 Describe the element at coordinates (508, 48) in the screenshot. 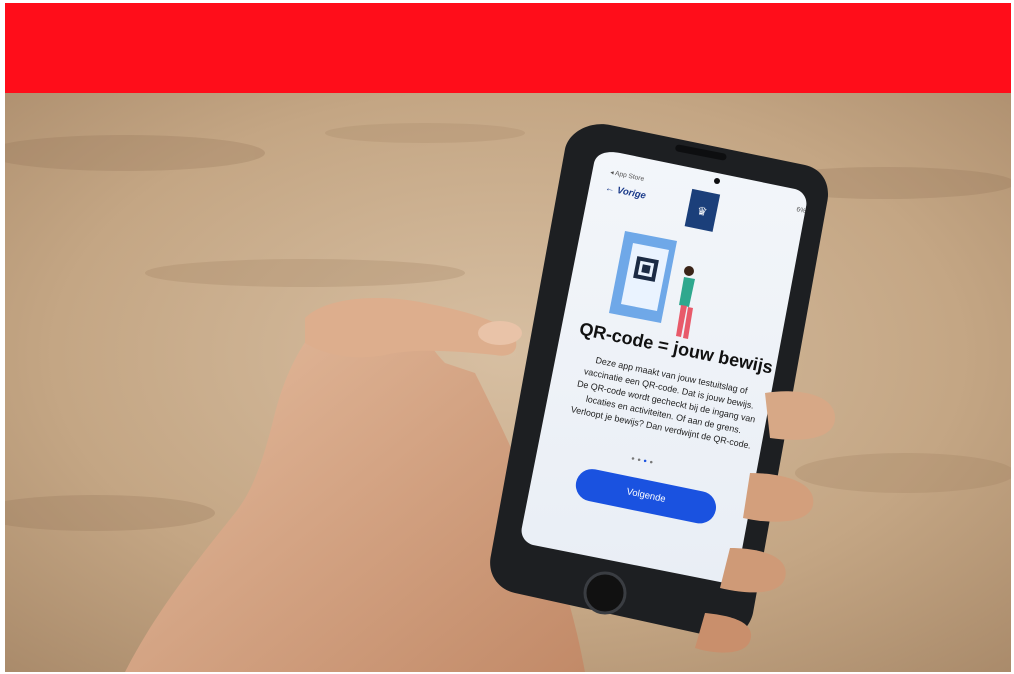

I see `red-banner` at that location.